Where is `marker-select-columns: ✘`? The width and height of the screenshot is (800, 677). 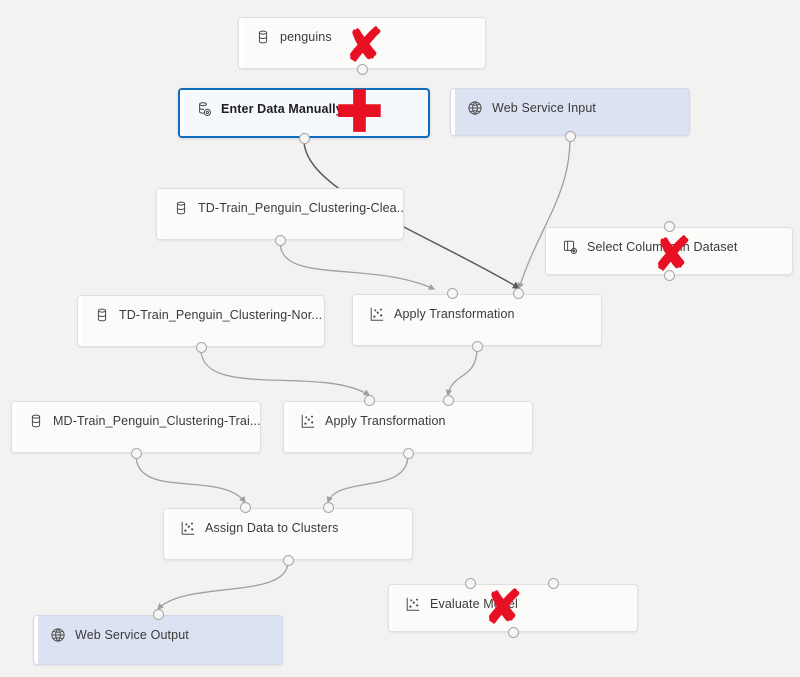
marker-select-columns: ✘ is located at coordinates (672, 254).